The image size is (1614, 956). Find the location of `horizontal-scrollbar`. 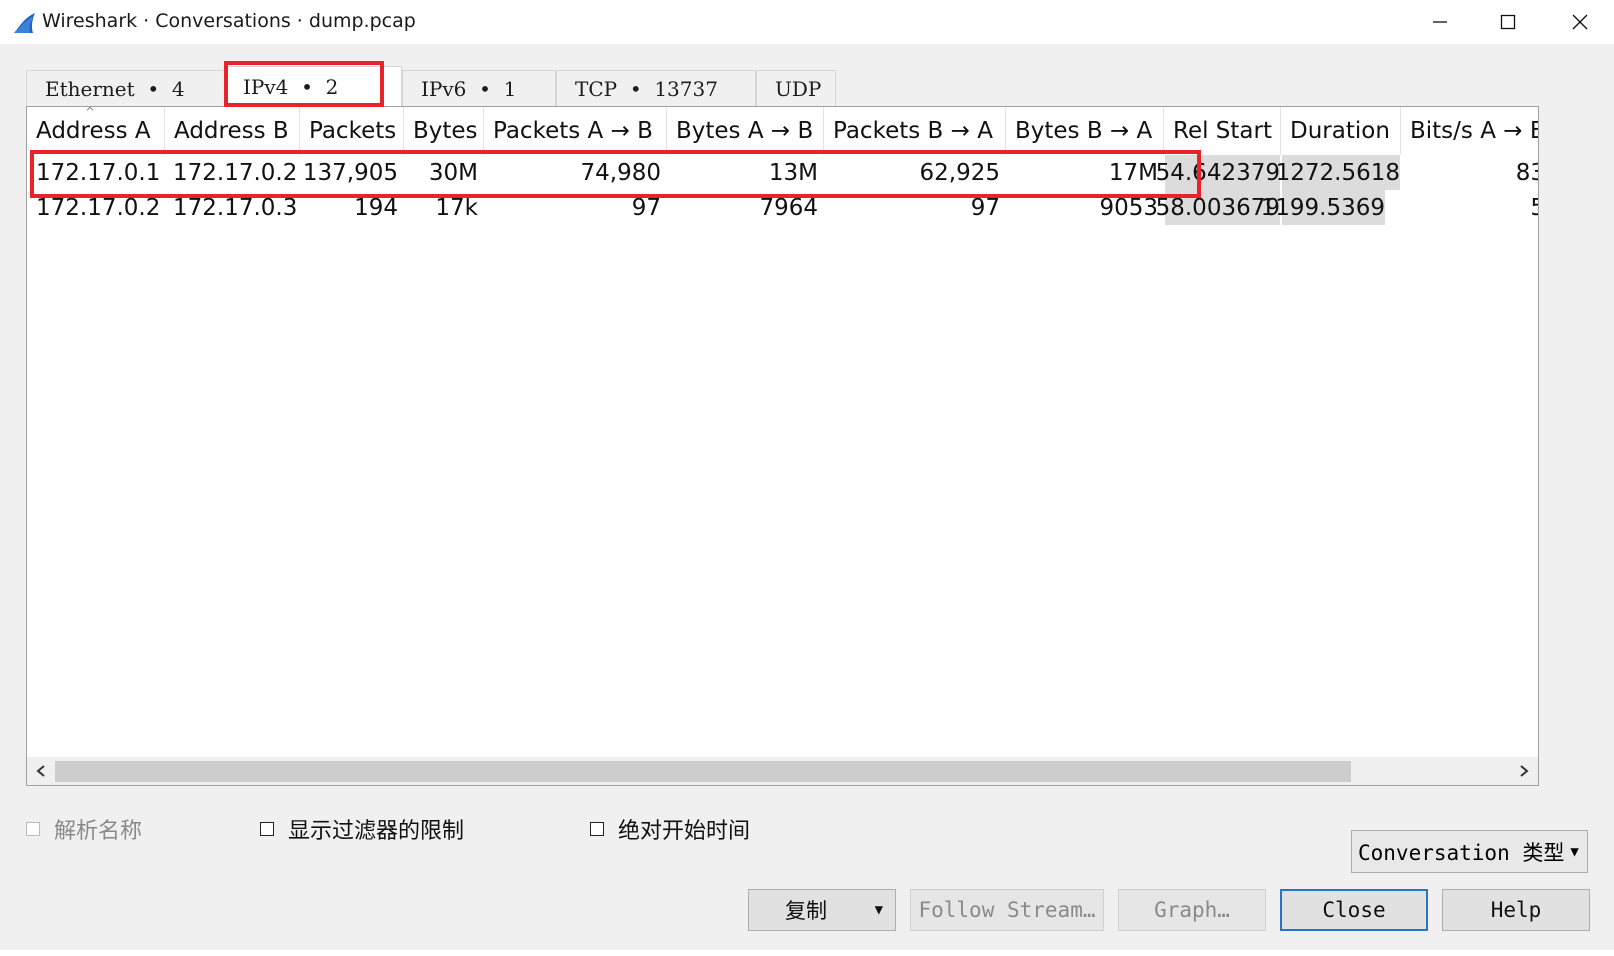

horizontal-scrollbar is located at coordinates (782, 771).